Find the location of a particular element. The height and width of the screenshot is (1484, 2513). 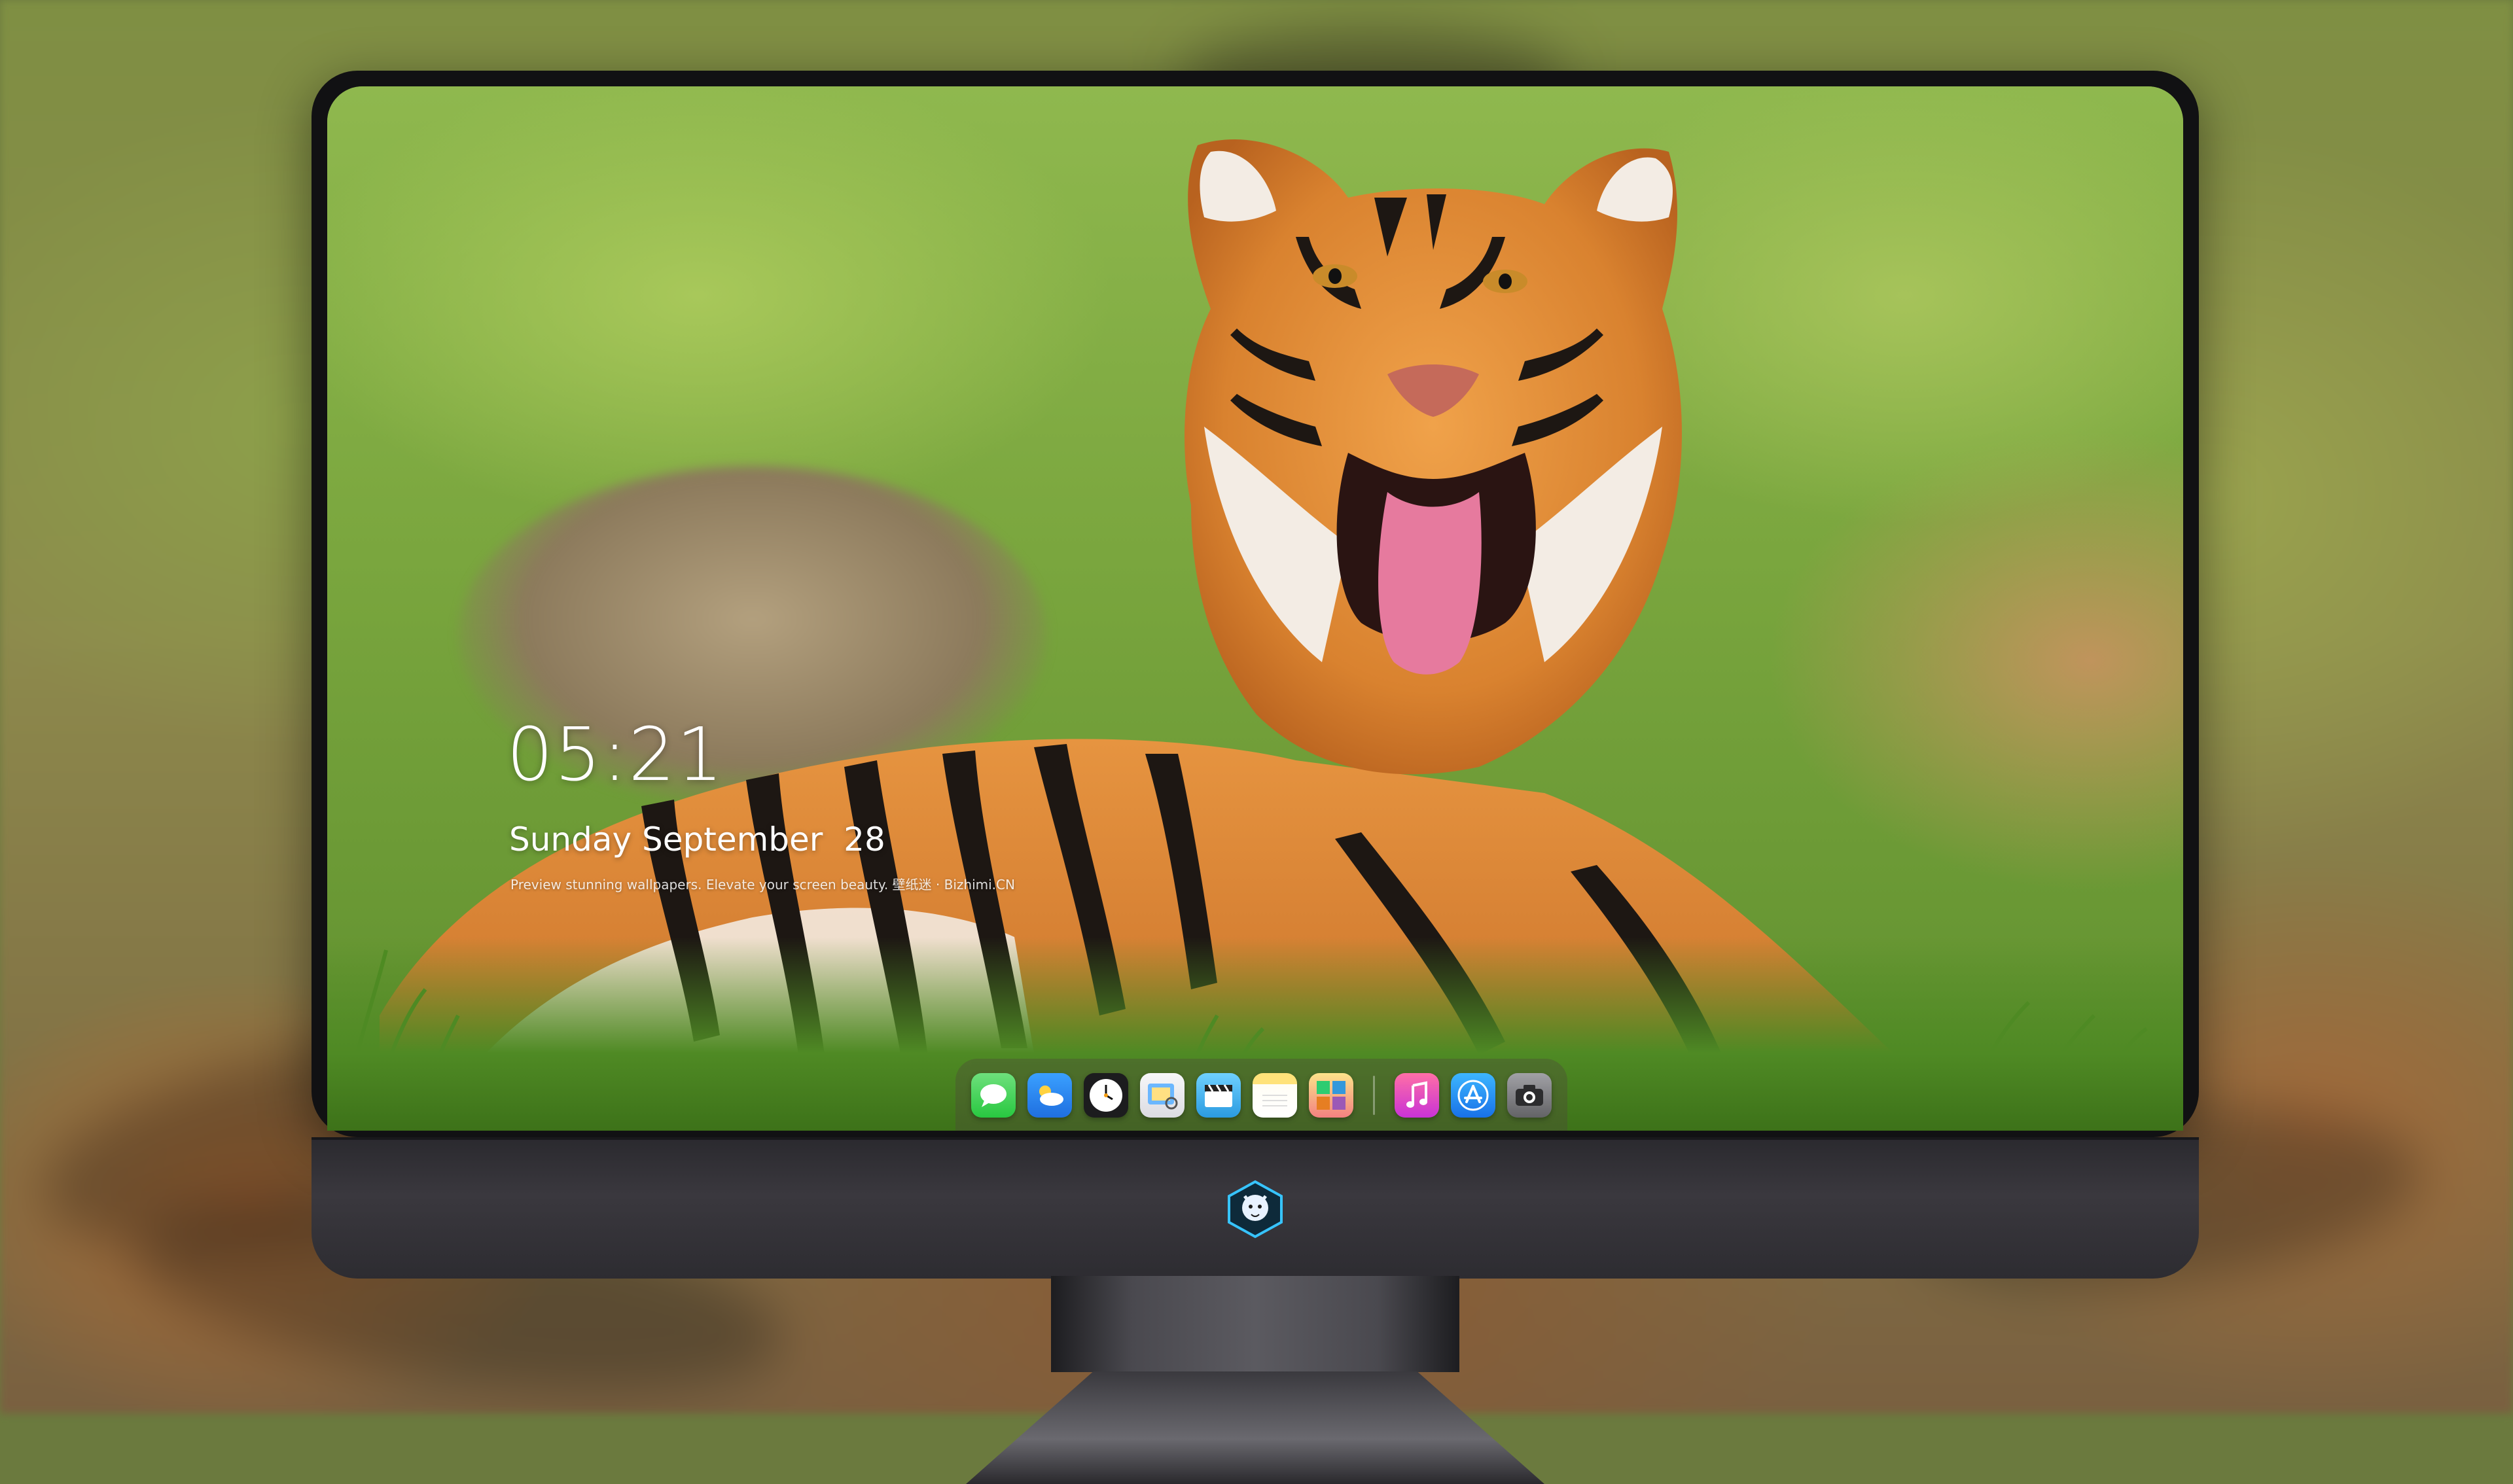

monitor-chin is located at coordinates (1255, 1208).